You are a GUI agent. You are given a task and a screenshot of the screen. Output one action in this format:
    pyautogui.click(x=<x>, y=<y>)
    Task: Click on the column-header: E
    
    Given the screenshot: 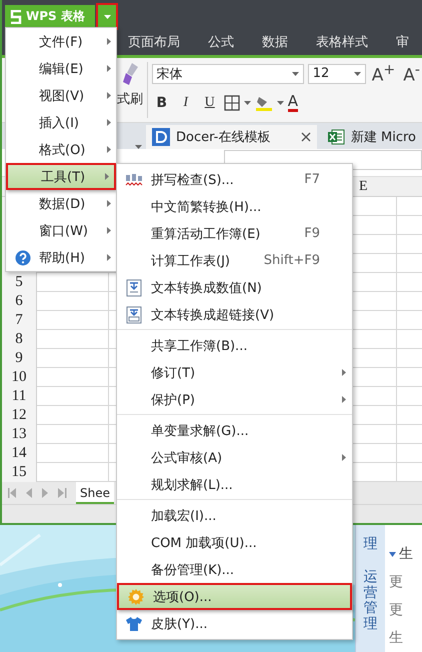 What is the action you would take?
    pyautogui.click(x=363, y=187)
    